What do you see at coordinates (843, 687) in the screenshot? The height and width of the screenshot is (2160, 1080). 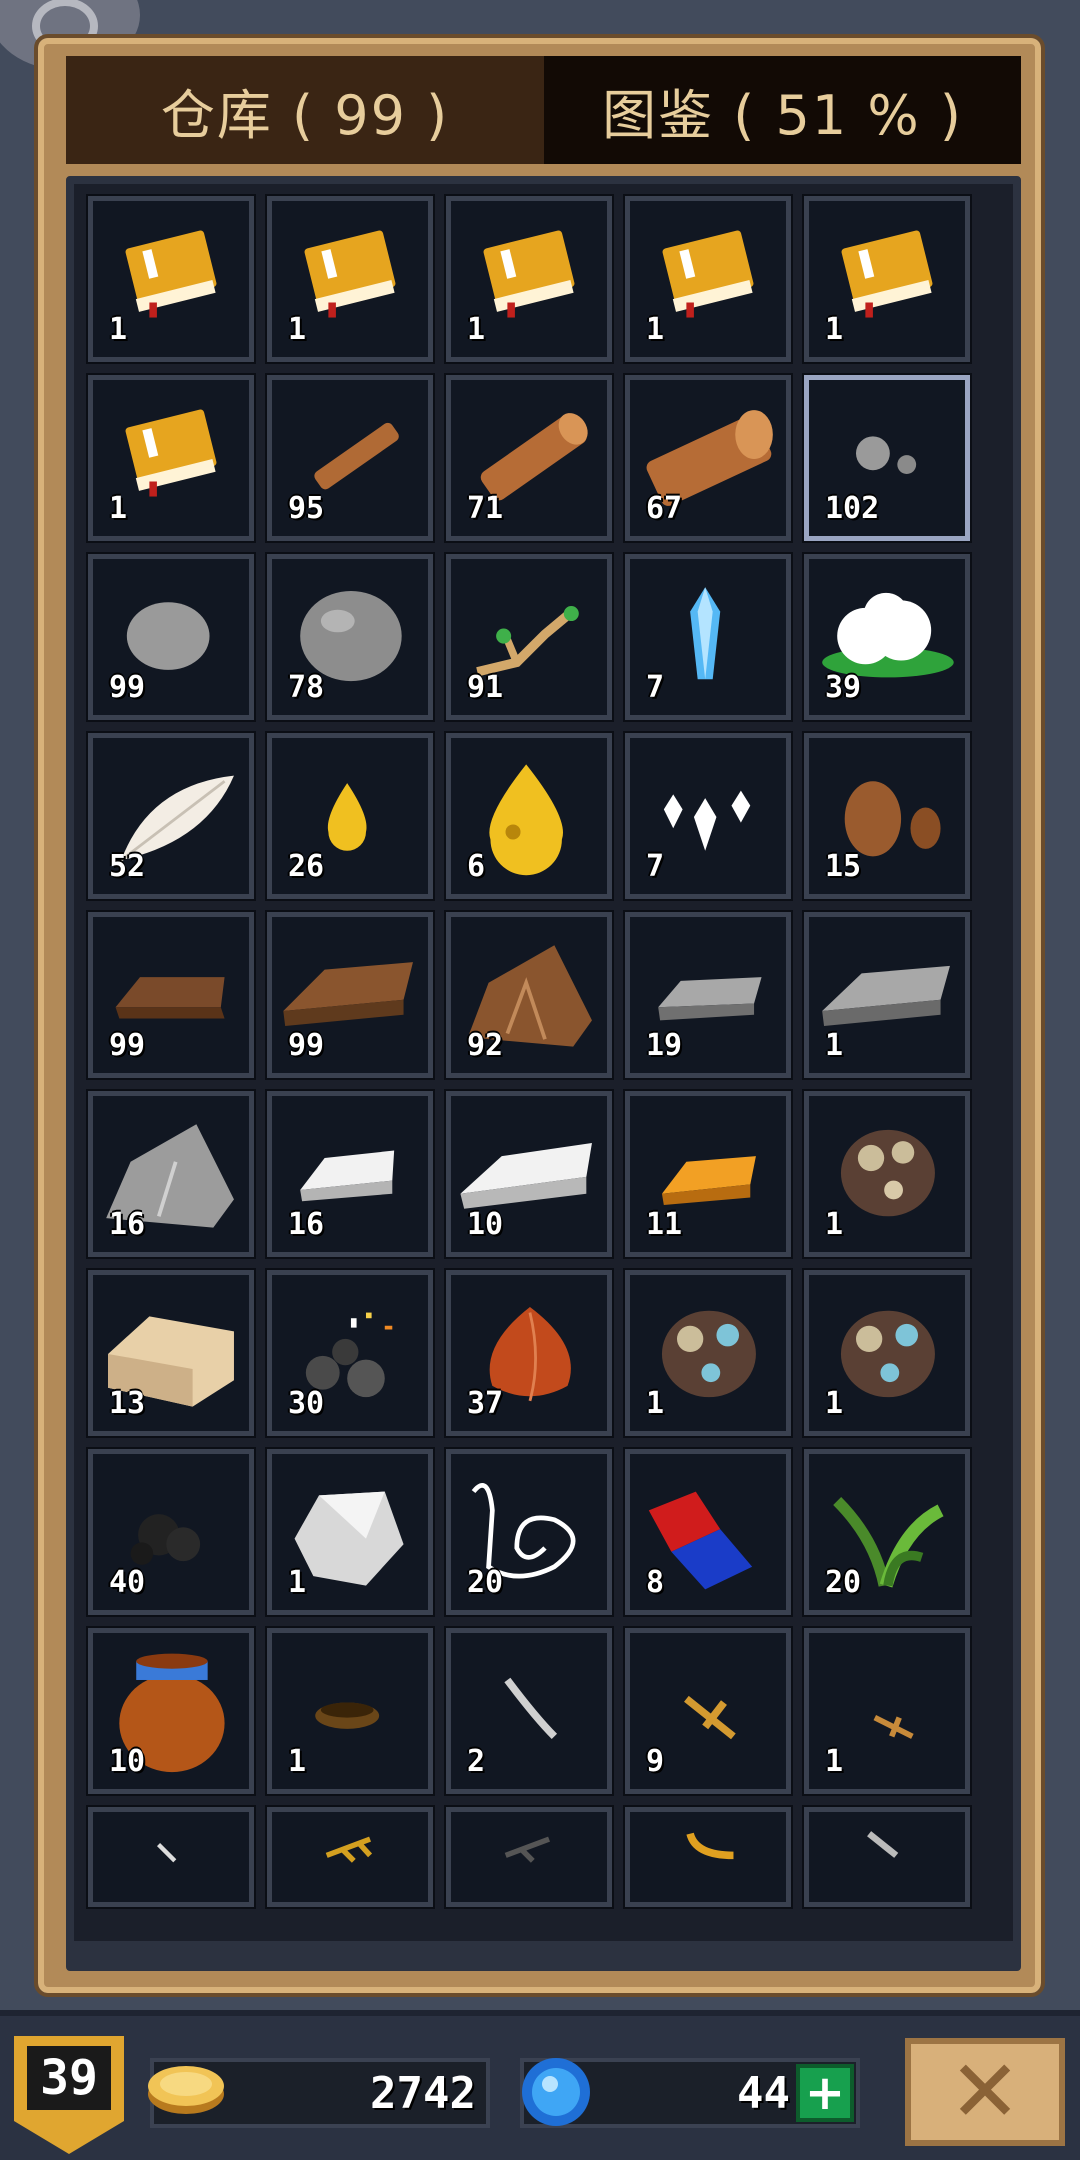 I see `item-count: 39` at bounding box center [843, 687].